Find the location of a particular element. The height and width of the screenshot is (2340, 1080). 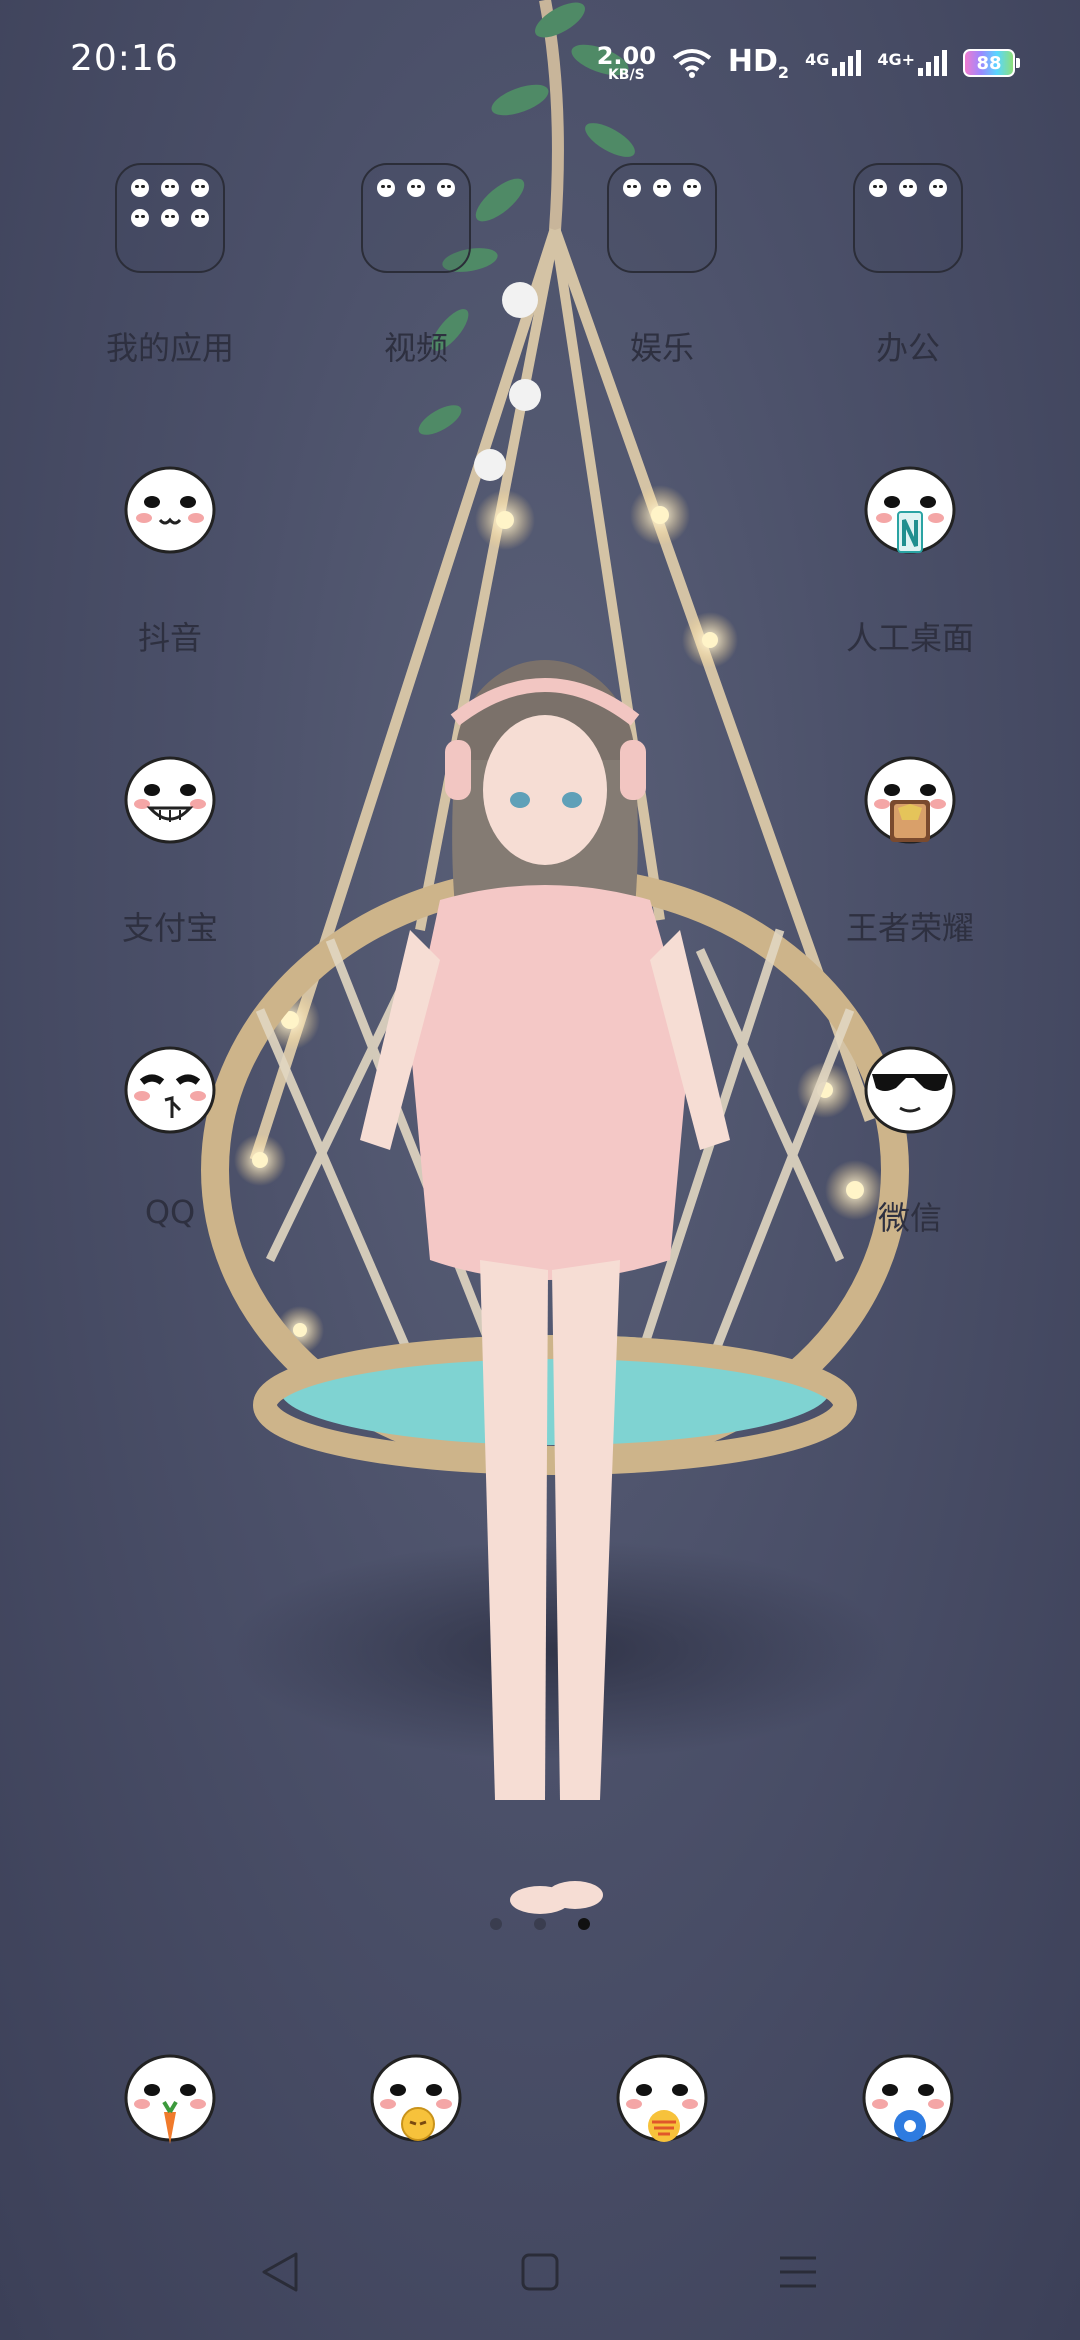

app-label: 支付宝 is located at coordinates (169, 928).